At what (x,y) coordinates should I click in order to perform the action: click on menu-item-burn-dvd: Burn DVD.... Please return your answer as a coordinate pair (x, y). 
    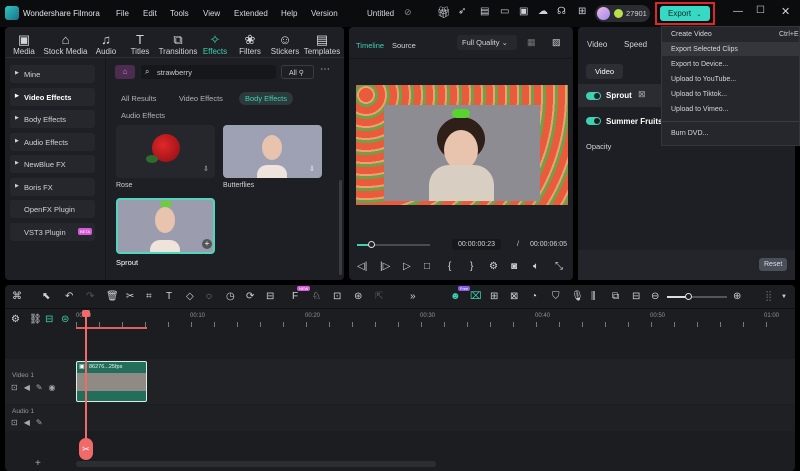
    Looking at the image, I should click on (689, 133).